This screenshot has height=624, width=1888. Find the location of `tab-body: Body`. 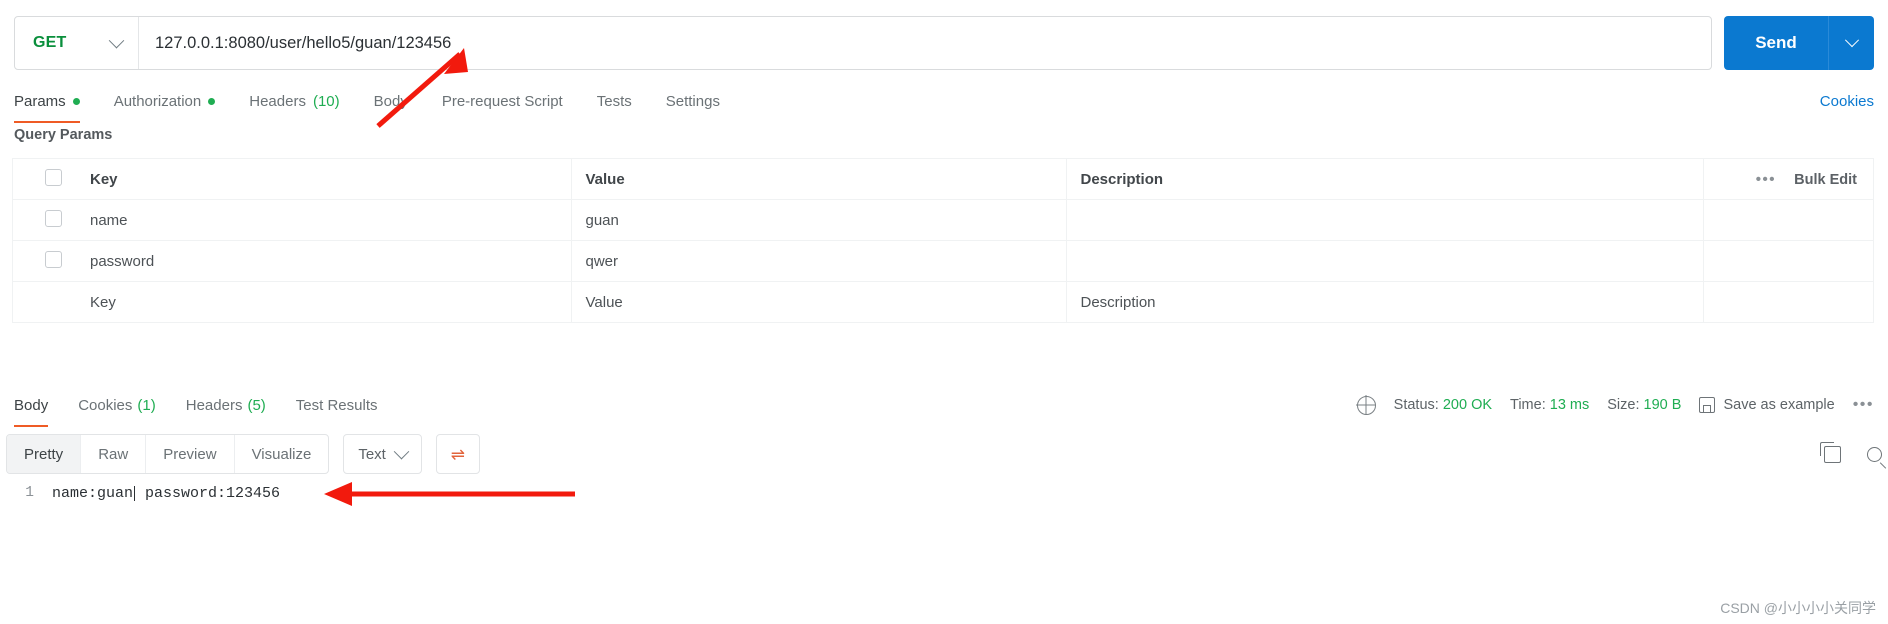

tab-body: Body is located at coordinates (391, 101).